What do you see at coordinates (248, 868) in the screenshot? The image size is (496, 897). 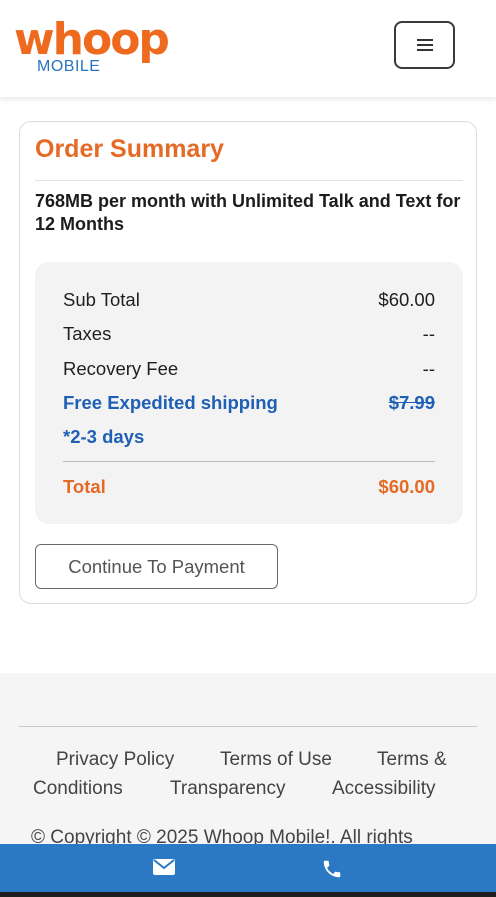 I see `contact-bar` at bounding box center [248, 868].